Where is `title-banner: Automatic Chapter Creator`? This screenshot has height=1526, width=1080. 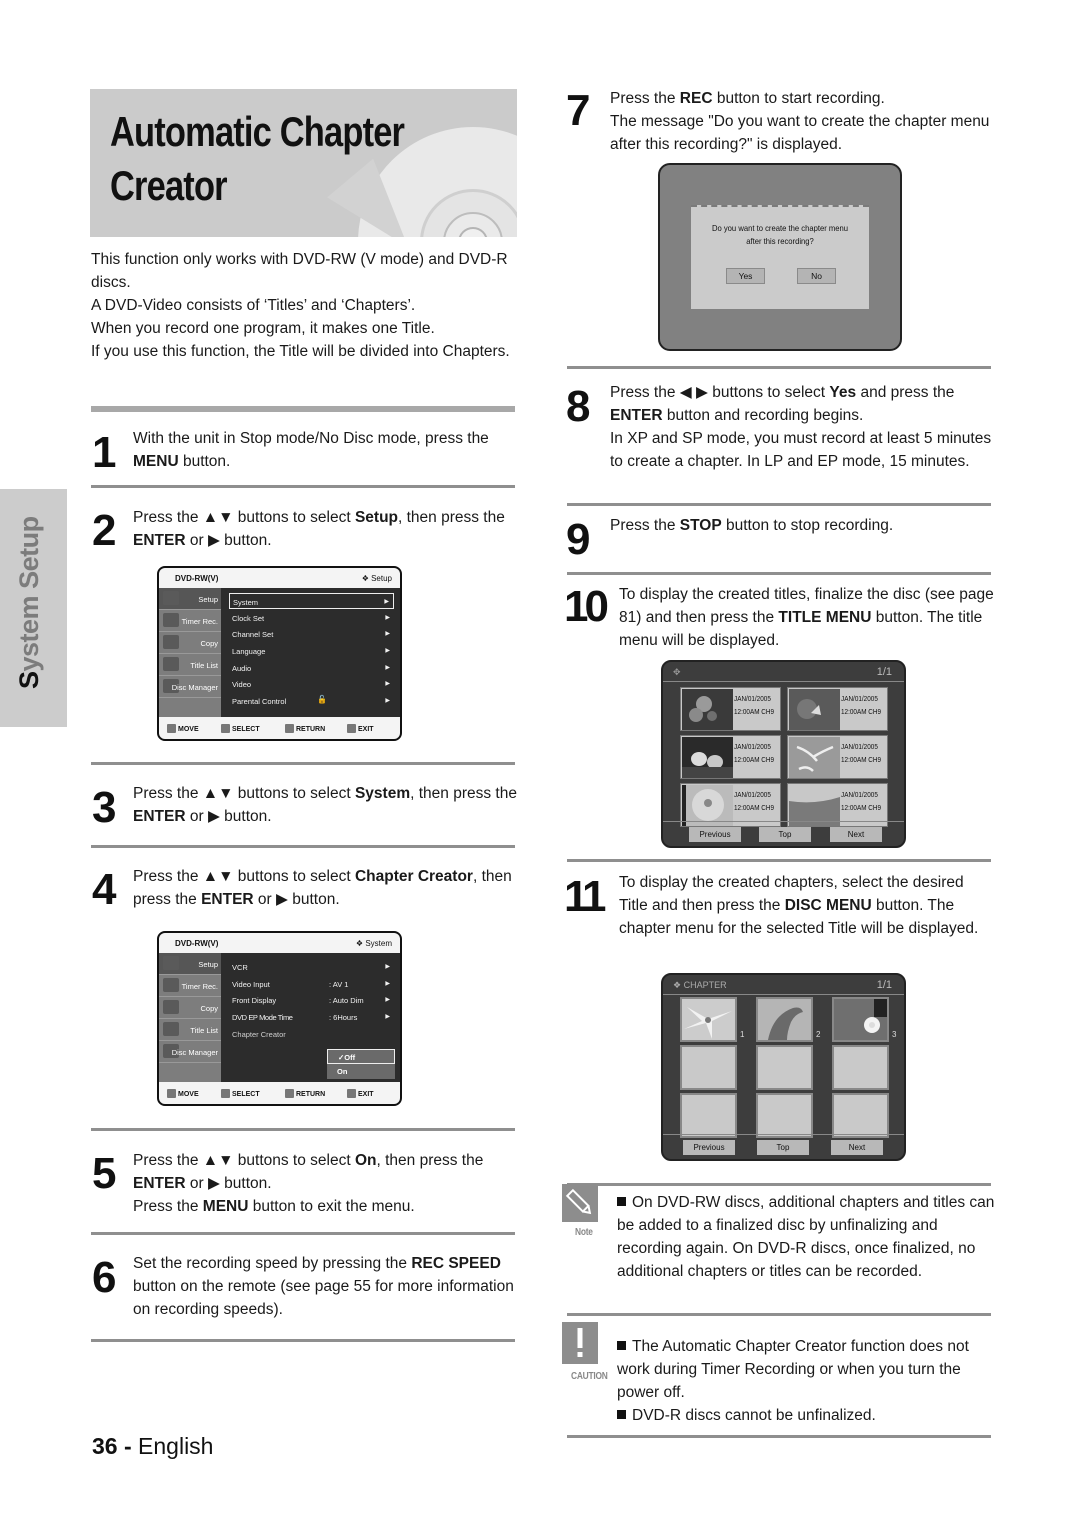
title-banner: Automatic Chapter Creator is located at coordinates (303, 163).